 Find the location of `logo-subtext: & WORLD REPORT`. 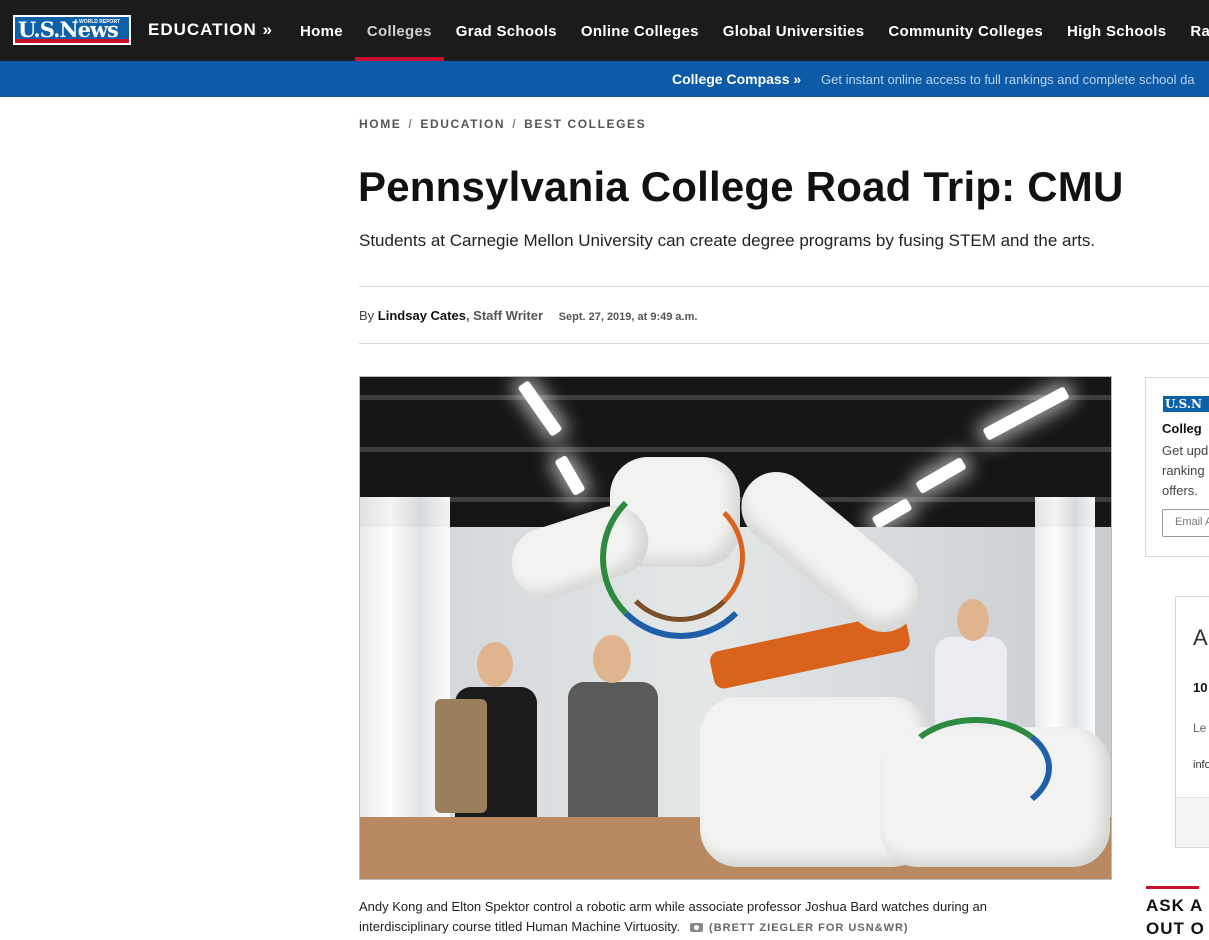

logo-subtext: & WORLD REPORT is located at coordinates (97, 22).